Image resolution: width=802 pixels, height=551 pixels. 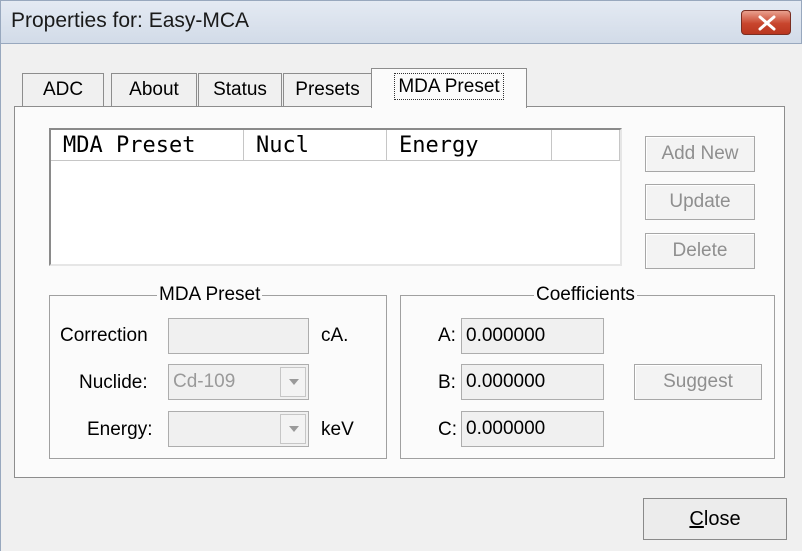 I want to click on coefficient-c-label: C:, so click(x=447, y=429).